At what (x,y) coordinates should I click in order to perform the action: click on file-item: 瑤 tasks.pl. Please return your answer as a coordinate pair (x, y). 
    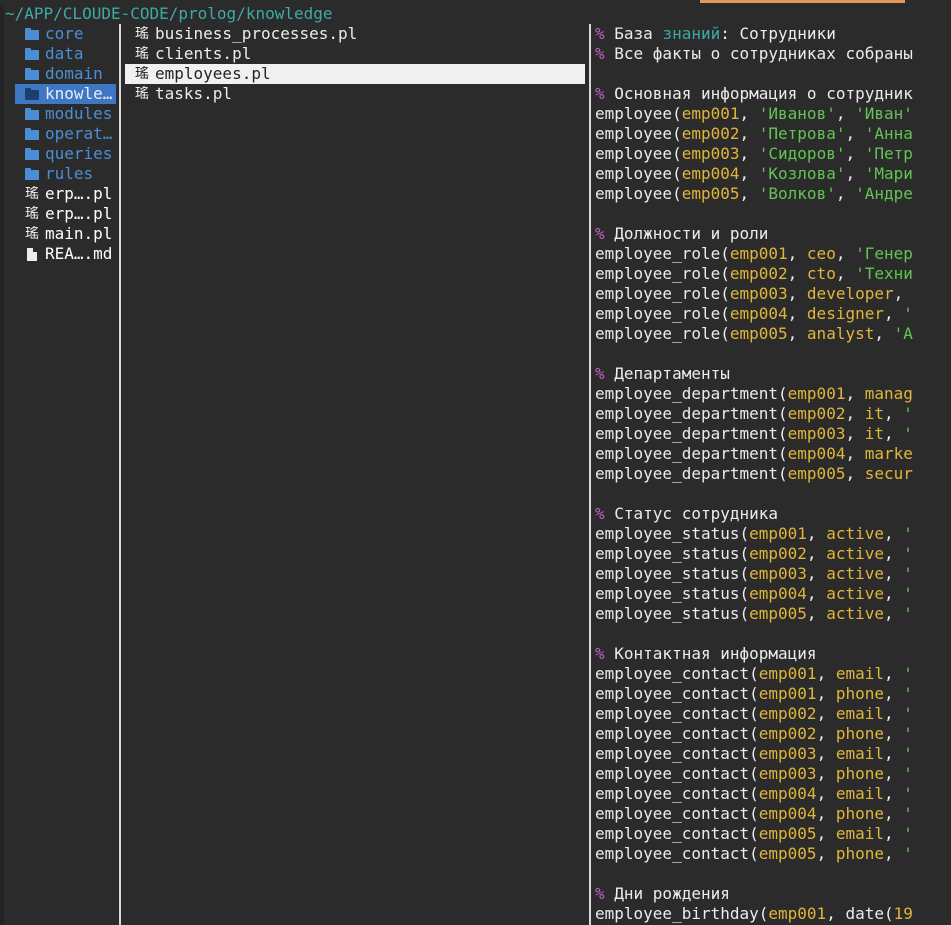
    Looking at the image, I should click on (355, 94).